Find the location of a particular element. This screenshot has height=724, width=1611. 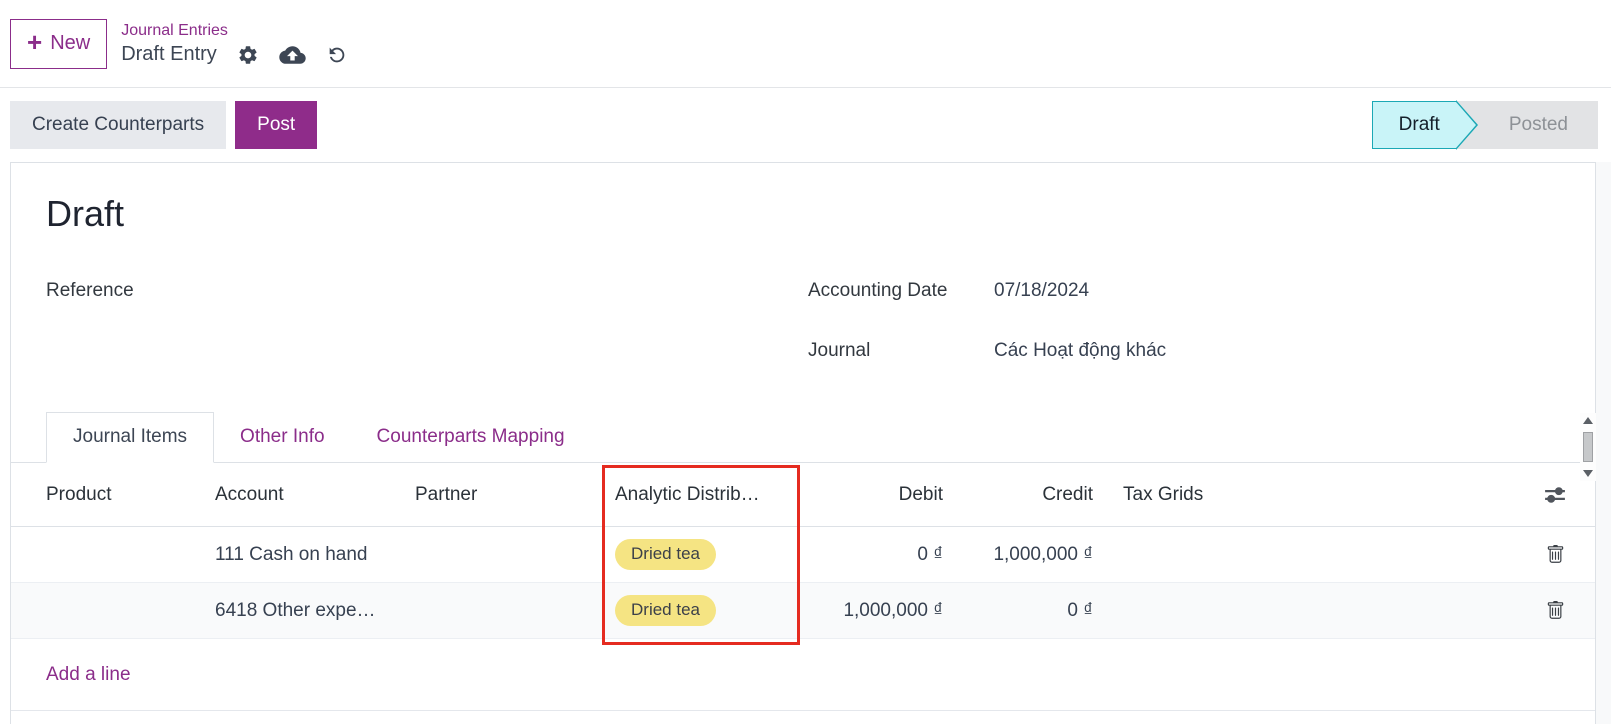

reference-label: Reference is located at coordinates (90, 291).